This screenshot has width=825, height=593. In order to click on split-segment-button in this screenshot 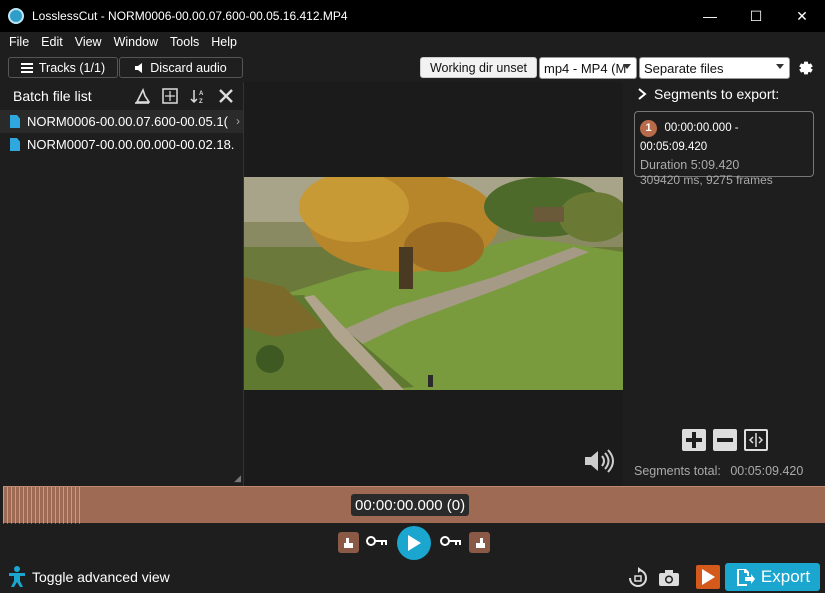, I will do `click(756, 440)`.